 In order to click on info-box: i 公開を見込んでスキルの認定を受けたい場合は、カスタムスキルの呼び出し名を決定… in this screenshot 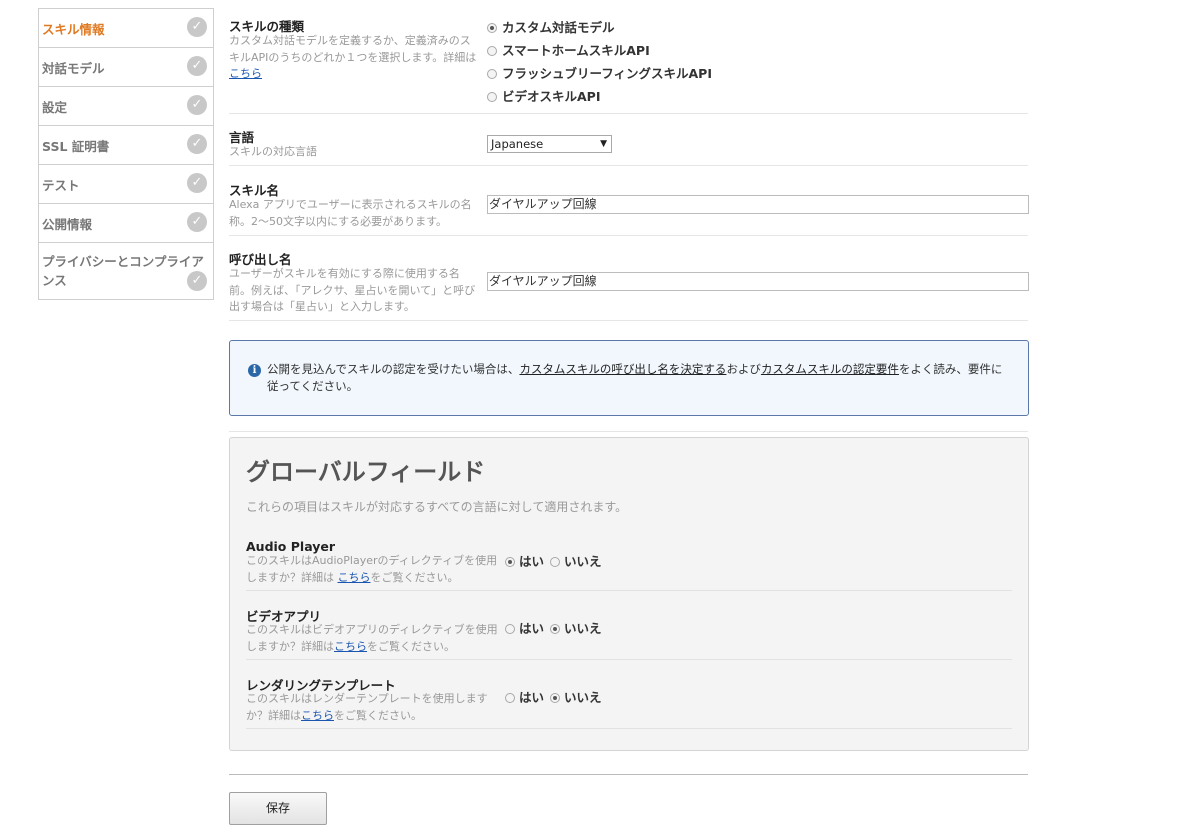, I will do `click(629, 378)`.